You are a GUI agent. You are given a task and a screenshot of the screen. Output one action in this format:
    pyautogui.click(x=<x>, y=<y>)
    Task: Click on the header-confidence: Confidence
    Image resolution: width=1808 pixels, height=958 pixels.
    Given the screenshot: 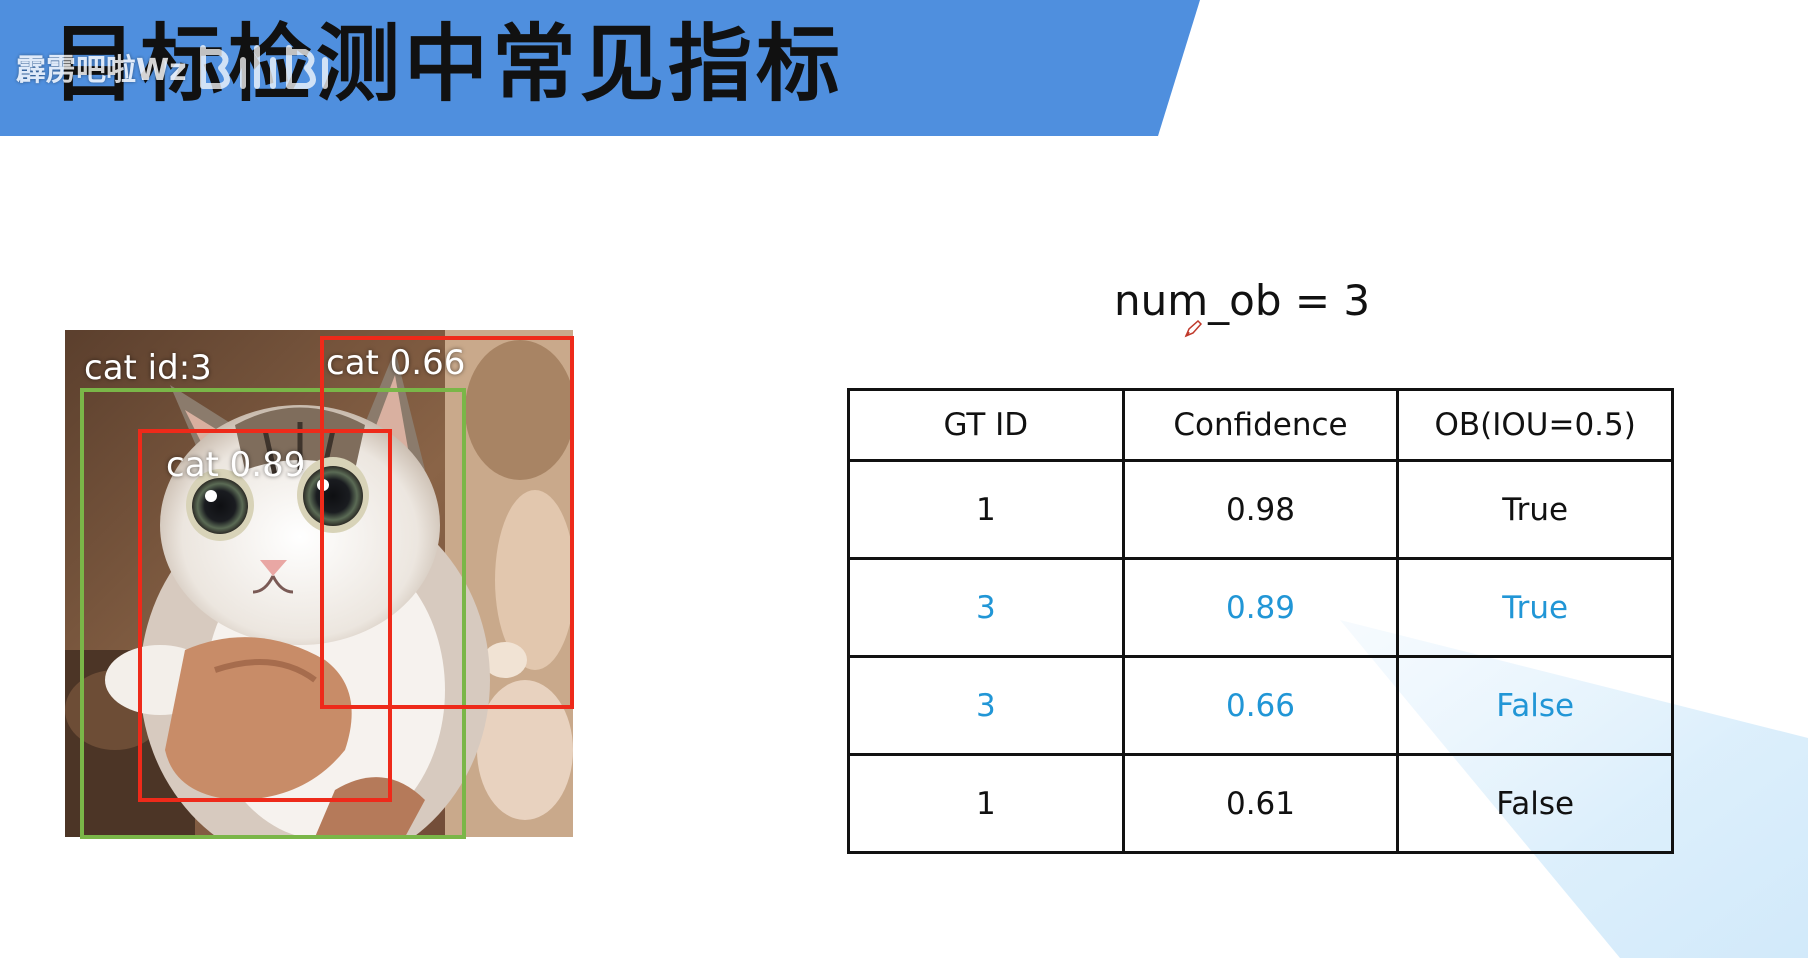 What is the action you would take?
    pyautogui.click(x=1260, y=425)
    